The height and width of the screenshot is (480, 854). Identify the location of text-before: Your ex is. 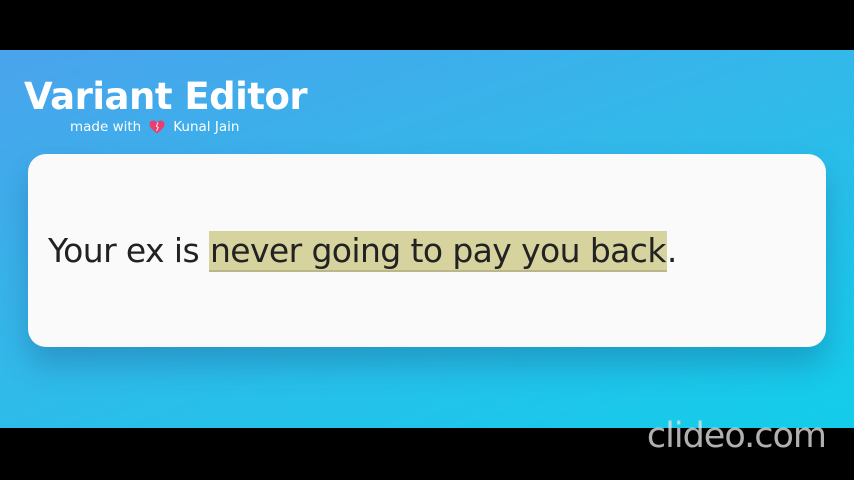
(128, 250).